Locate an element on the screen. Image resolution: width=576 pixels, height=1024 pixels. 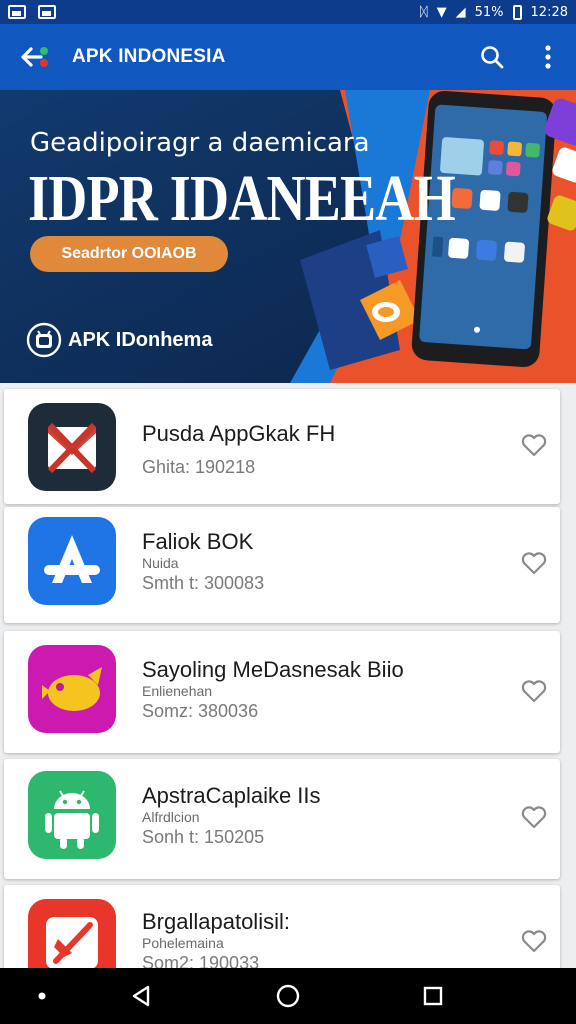
search-button is located at coordinates (492, 57).